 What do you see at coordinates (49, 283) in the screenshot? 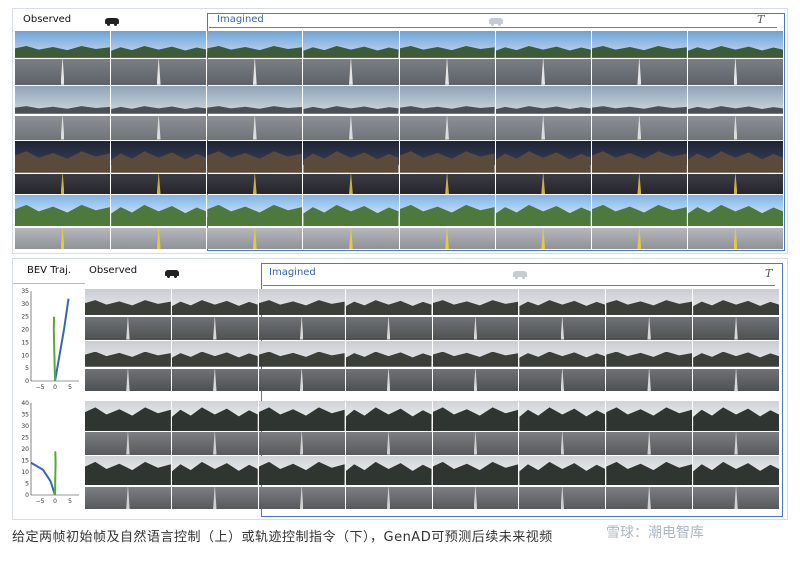
I see `bev-header-divider` at bounding box center [49, 283].